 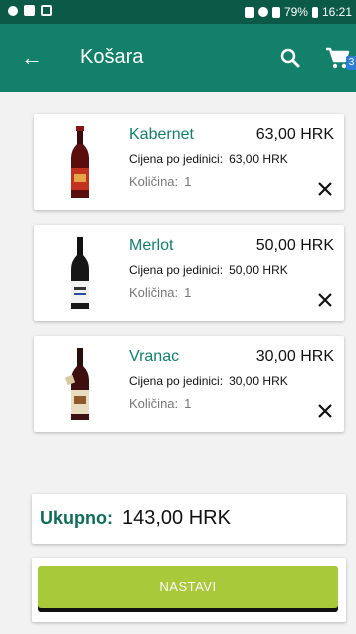 I want to click on item-name: Merlot, so click(x=151, y=245).